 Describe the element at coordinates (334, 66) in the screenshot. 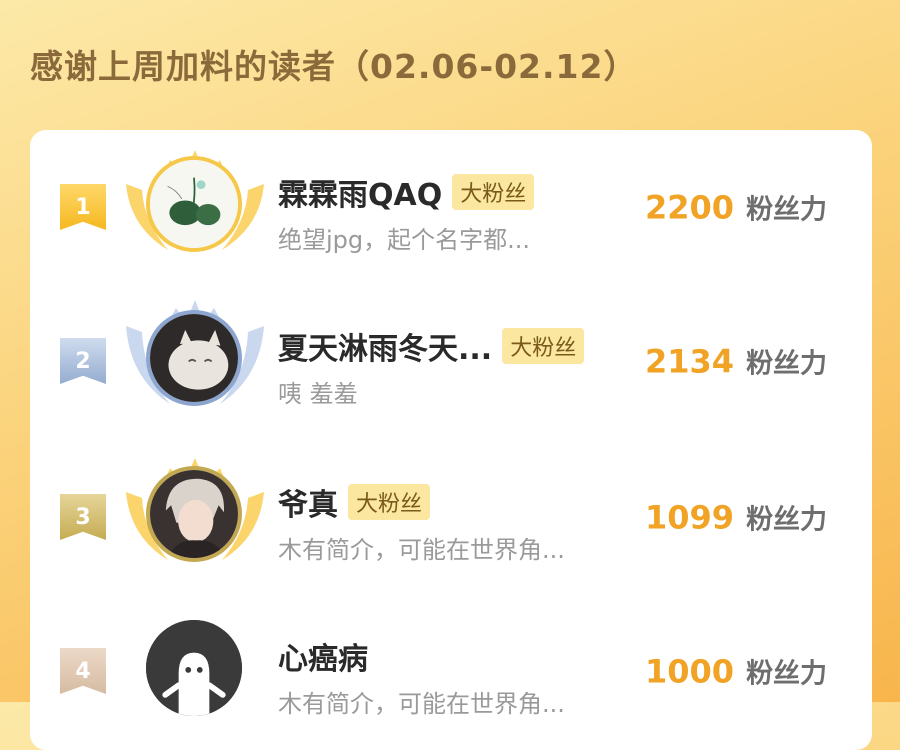

I see `page-title: 感谢上周加料的读者（02.06-02.12）` at that location.